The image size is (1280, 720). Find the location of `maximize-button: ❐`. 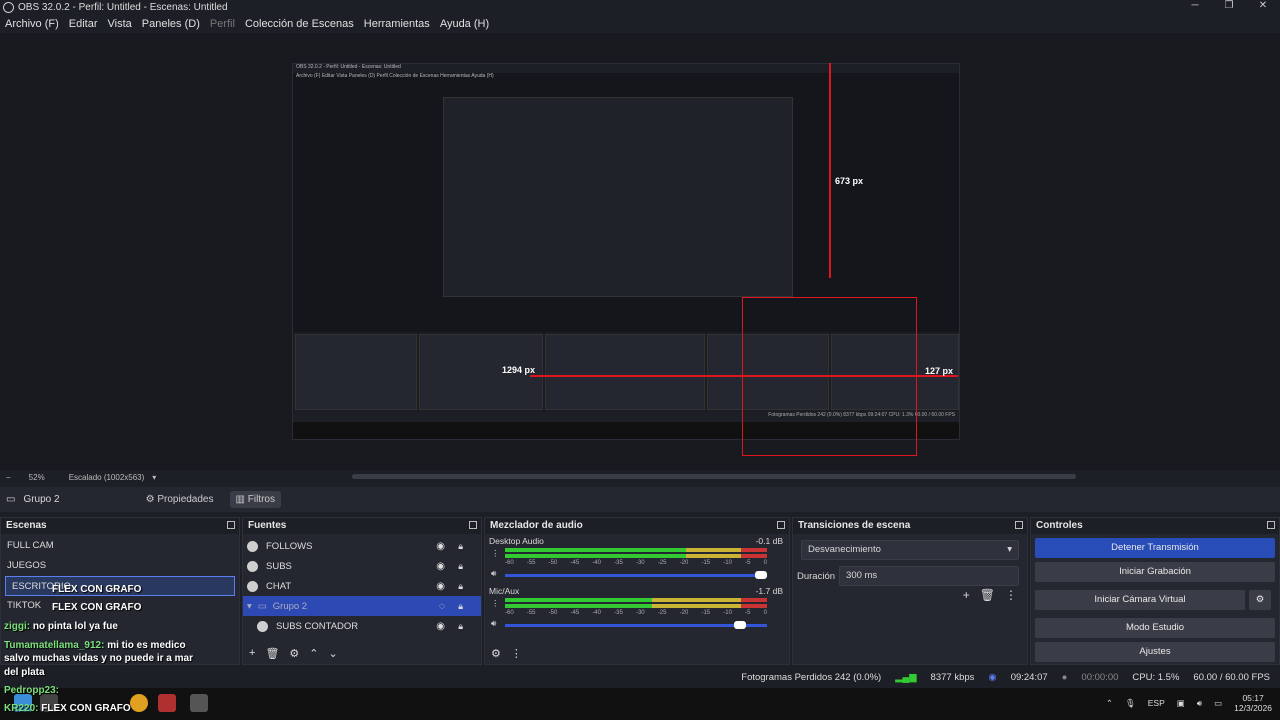

maximize-button: ❐ is located at coordinates (1229, 5).